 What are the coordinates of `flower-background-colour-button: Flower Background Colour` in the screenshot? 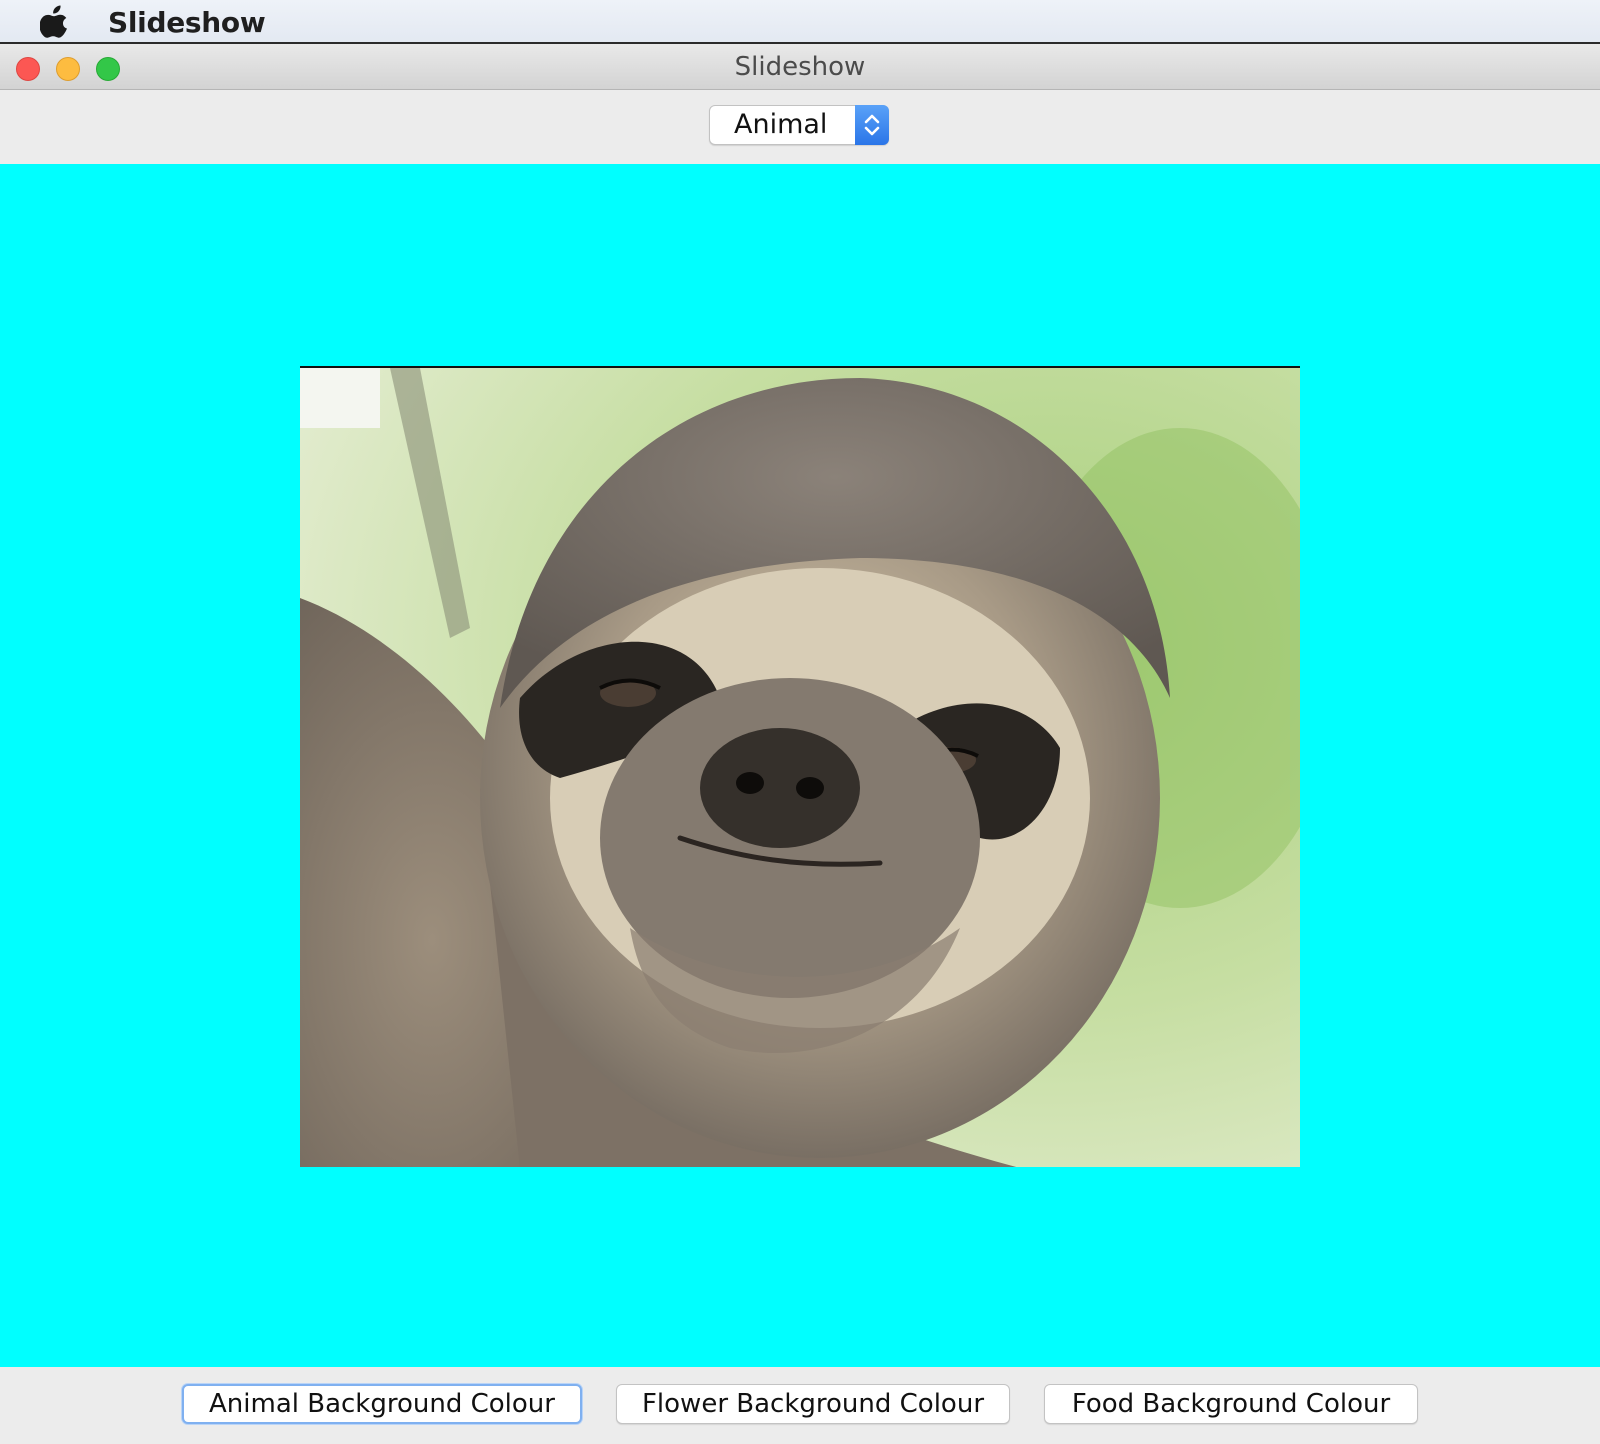 It's located at (813, 1404).